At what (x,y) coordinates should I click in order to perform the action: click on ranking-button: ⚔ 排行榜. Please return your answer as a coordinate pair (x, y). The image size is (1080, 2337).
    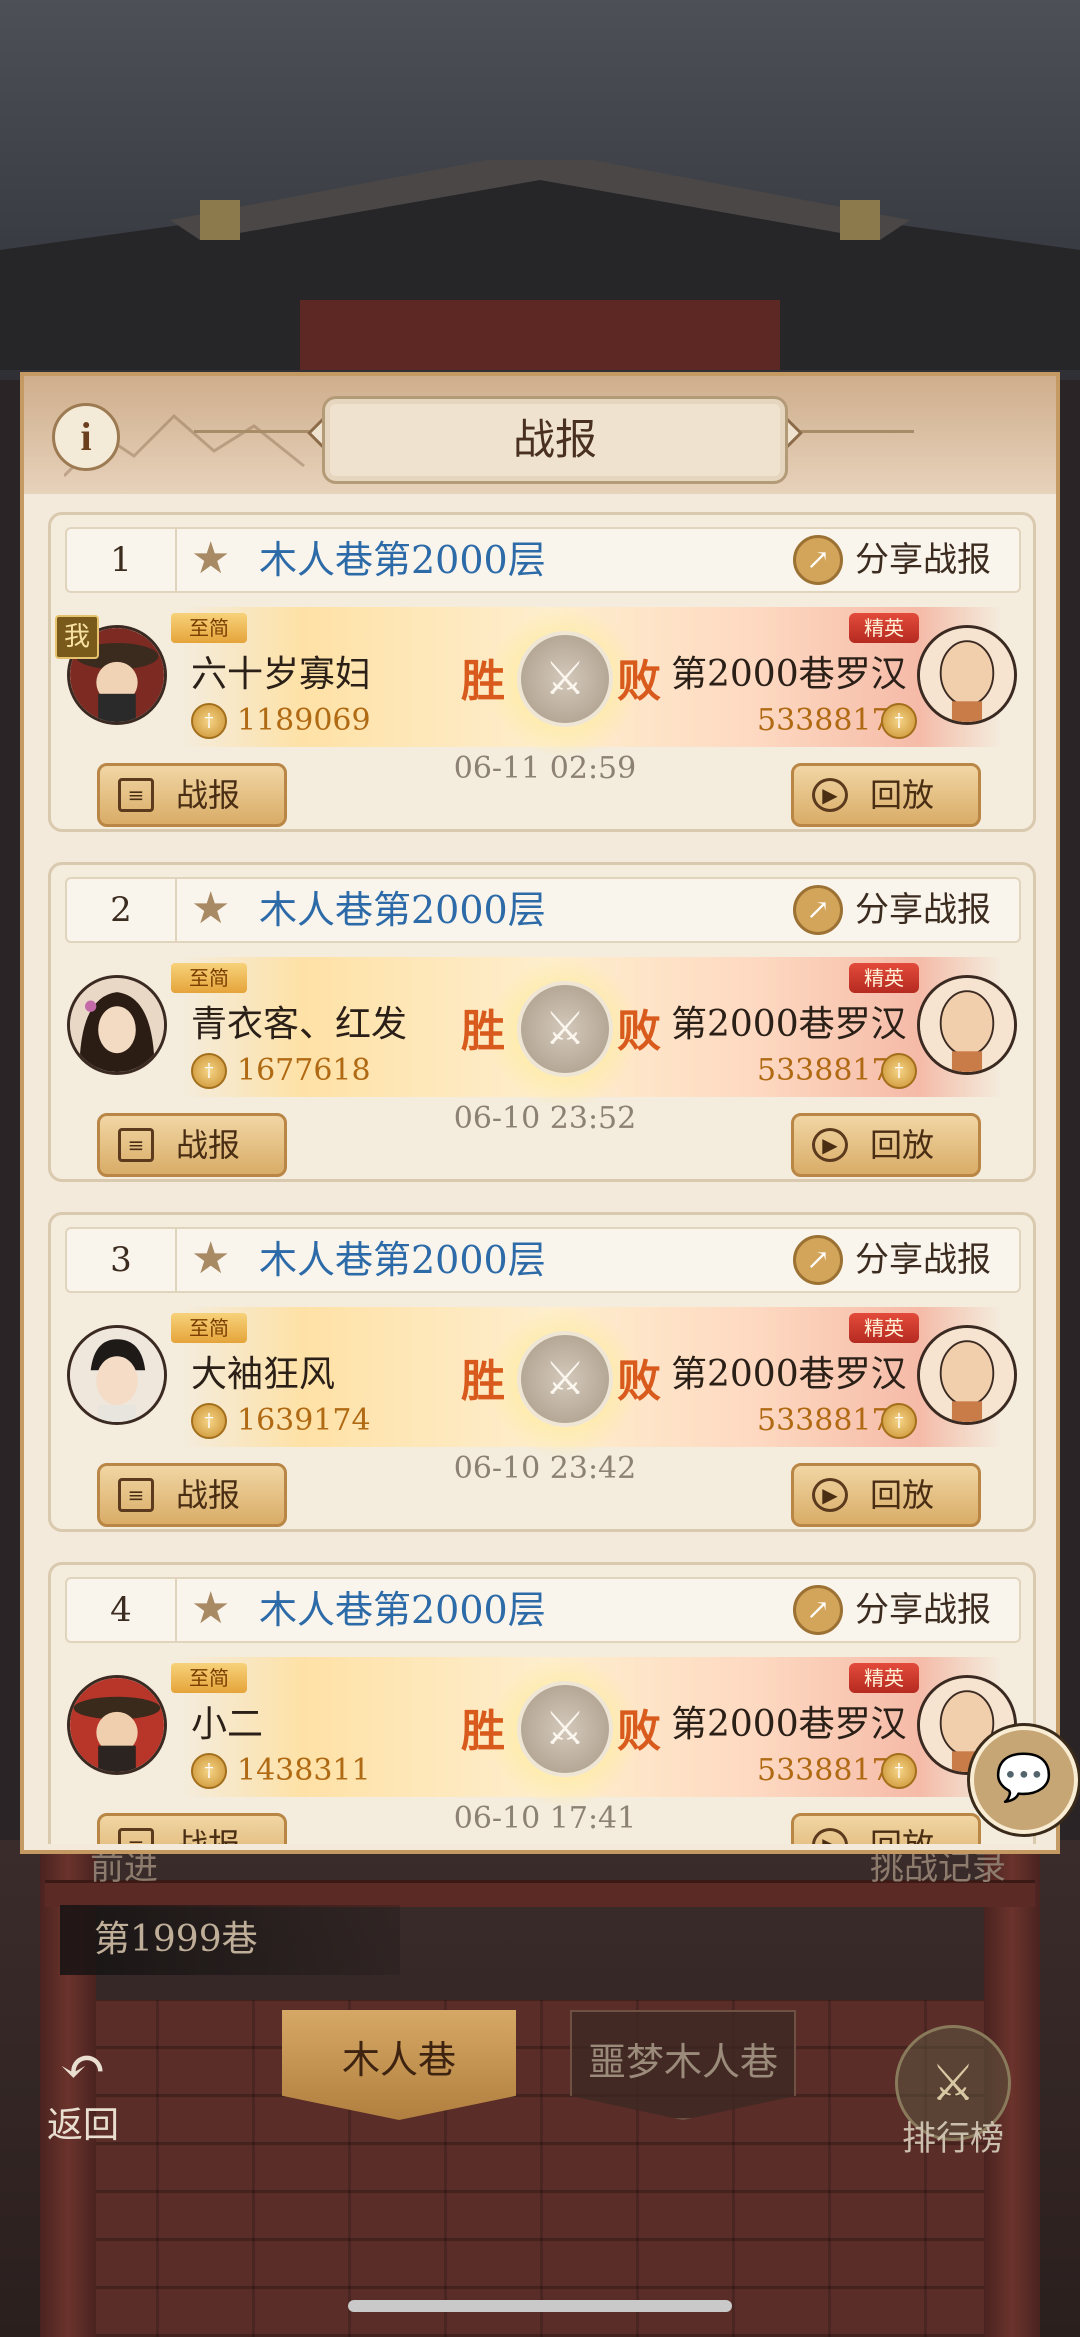
    Looking at the image, I should click on (953, 2095).